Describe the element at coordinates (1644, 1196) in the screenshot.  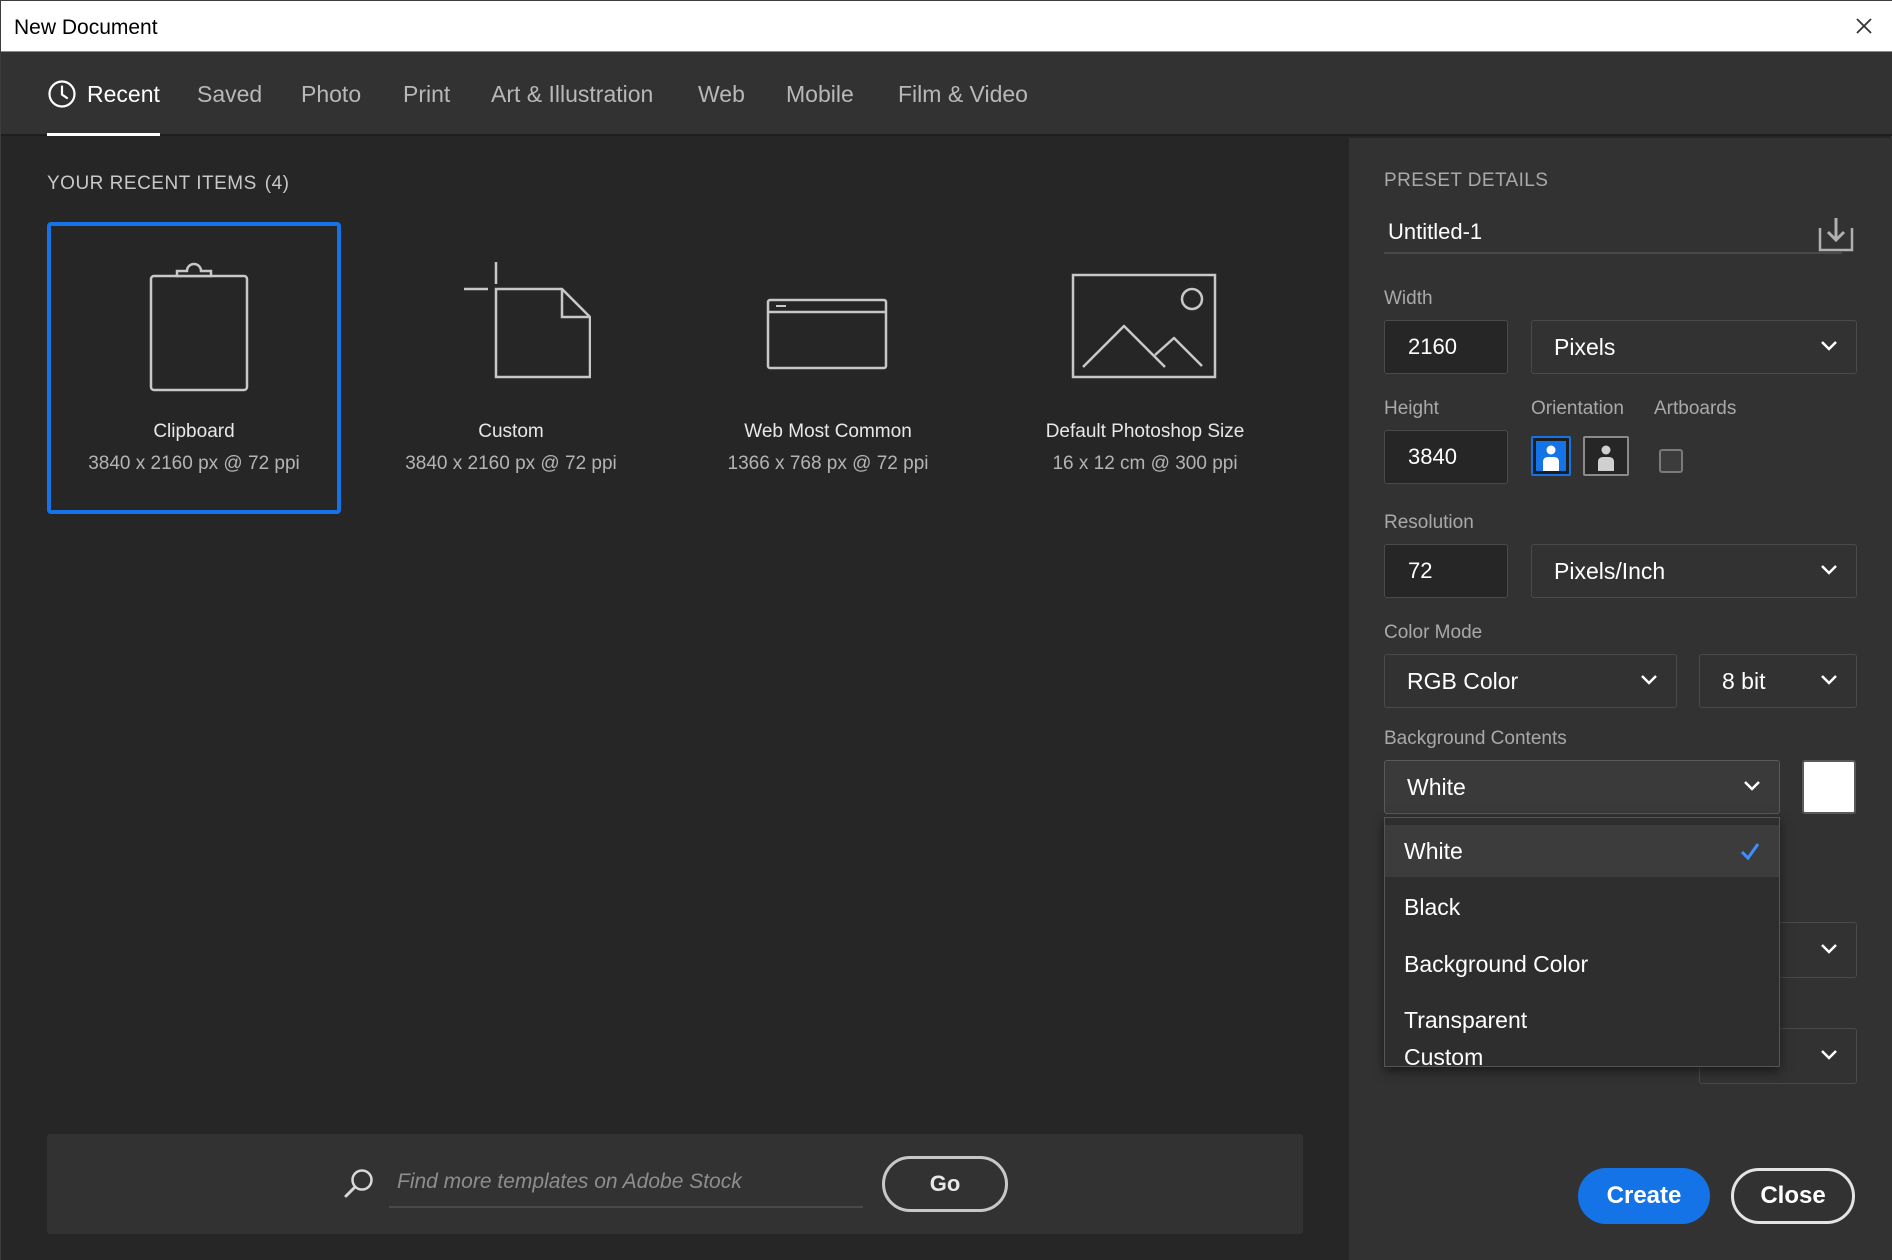
I see `create-button: Create` at that location.